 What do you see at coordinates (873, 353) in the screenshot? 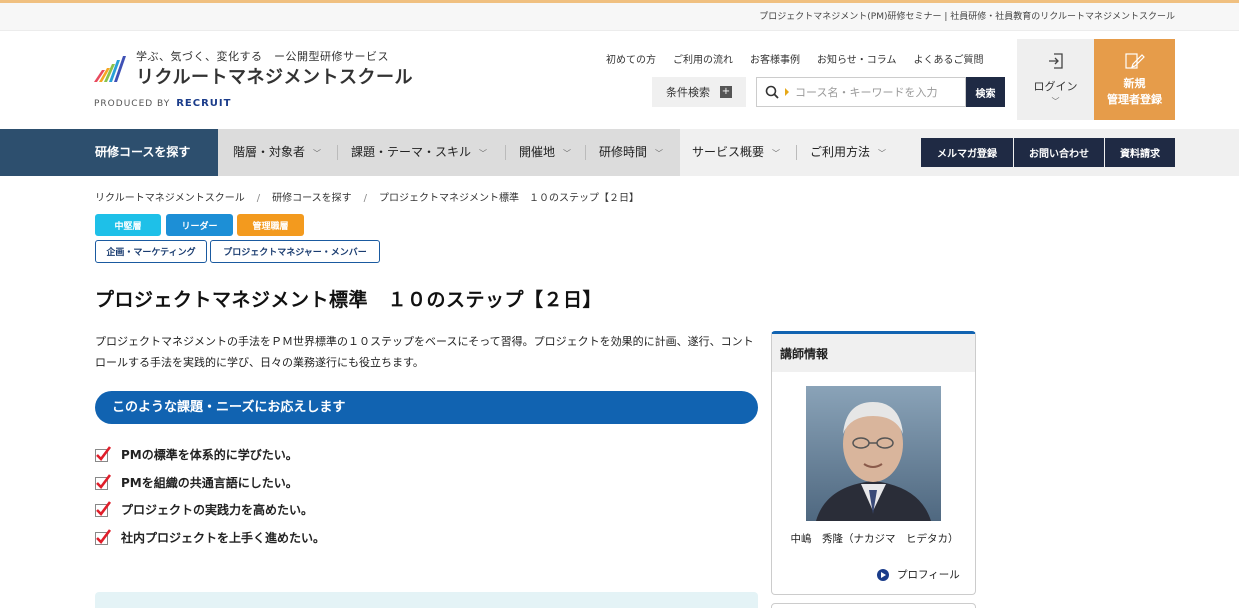
I see `instructor-heading: 講師情報` at bounding box center [873, 353].